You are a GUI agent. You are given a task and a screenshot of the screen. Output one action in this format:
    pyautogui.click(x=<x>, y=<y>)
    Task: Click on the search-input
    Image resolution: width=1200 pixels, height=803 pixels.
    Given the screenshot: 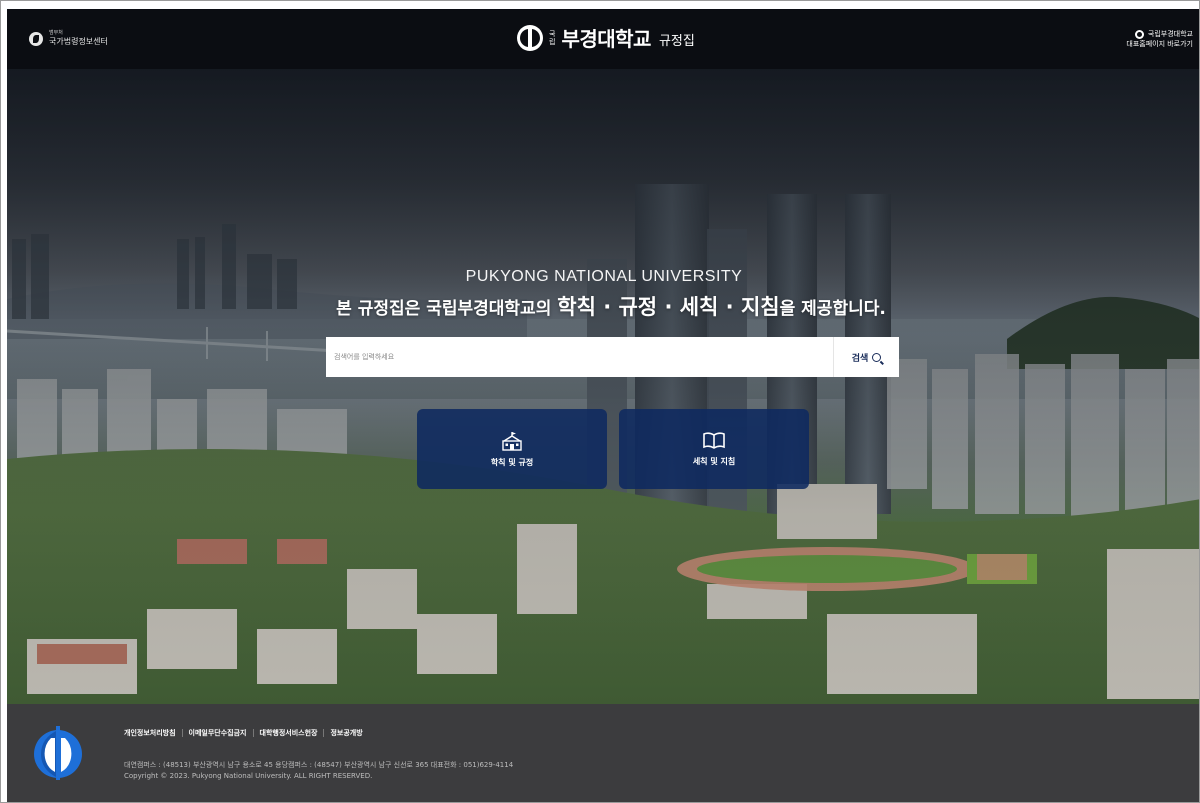 What is the action you would take?
    pyautogui.click(x=579, y=357)
    